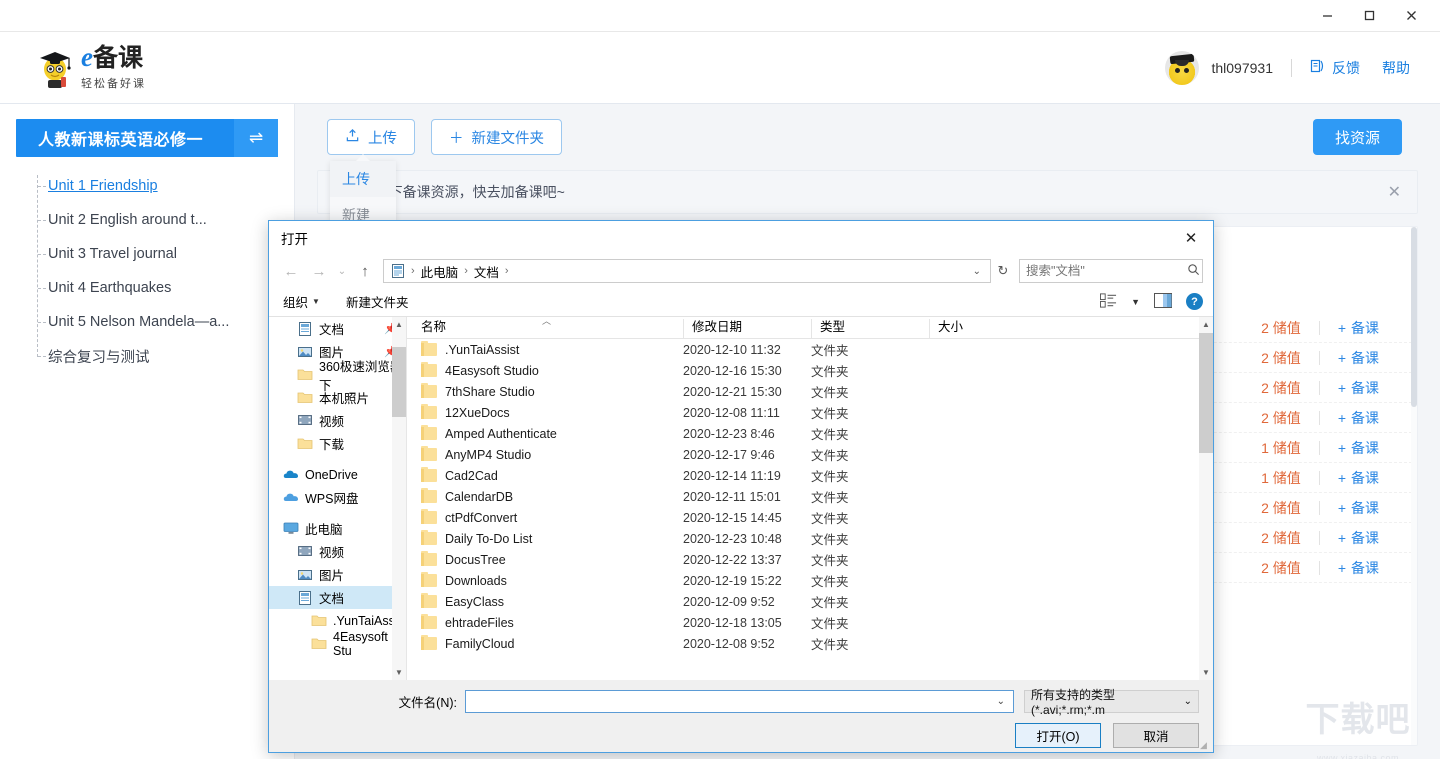 This screenshot has height=759, width=1440. I want to click on maximize-icon, so click(1369, 15).